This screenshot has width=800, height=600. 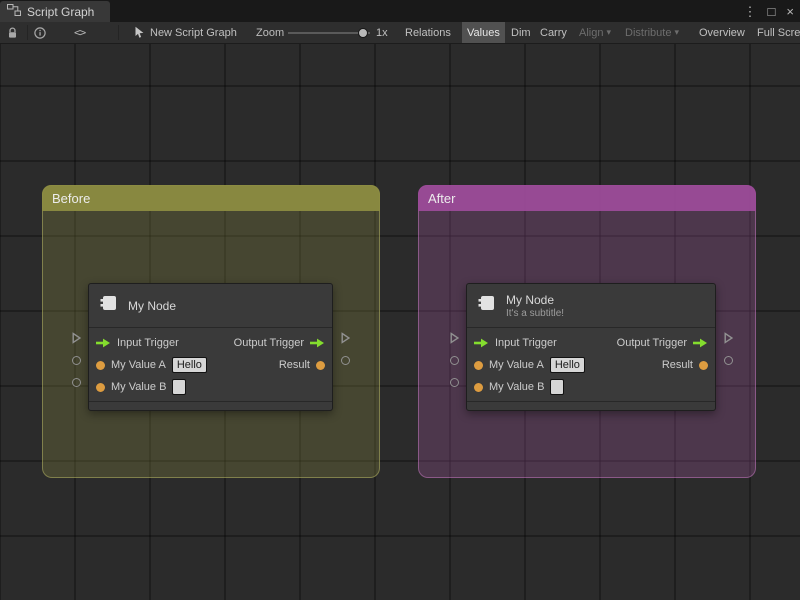 I want to click on distribute-button: Distribute ▾, so click(x=652, y=32).